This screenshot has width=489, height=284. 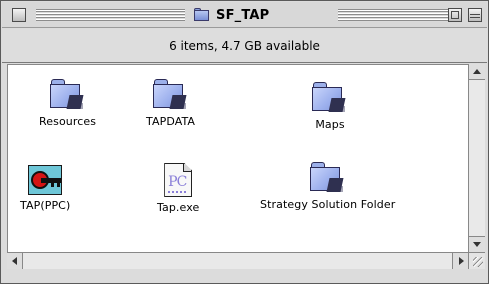 I want to click on item-label: Maps, so click(x=330, y=124).